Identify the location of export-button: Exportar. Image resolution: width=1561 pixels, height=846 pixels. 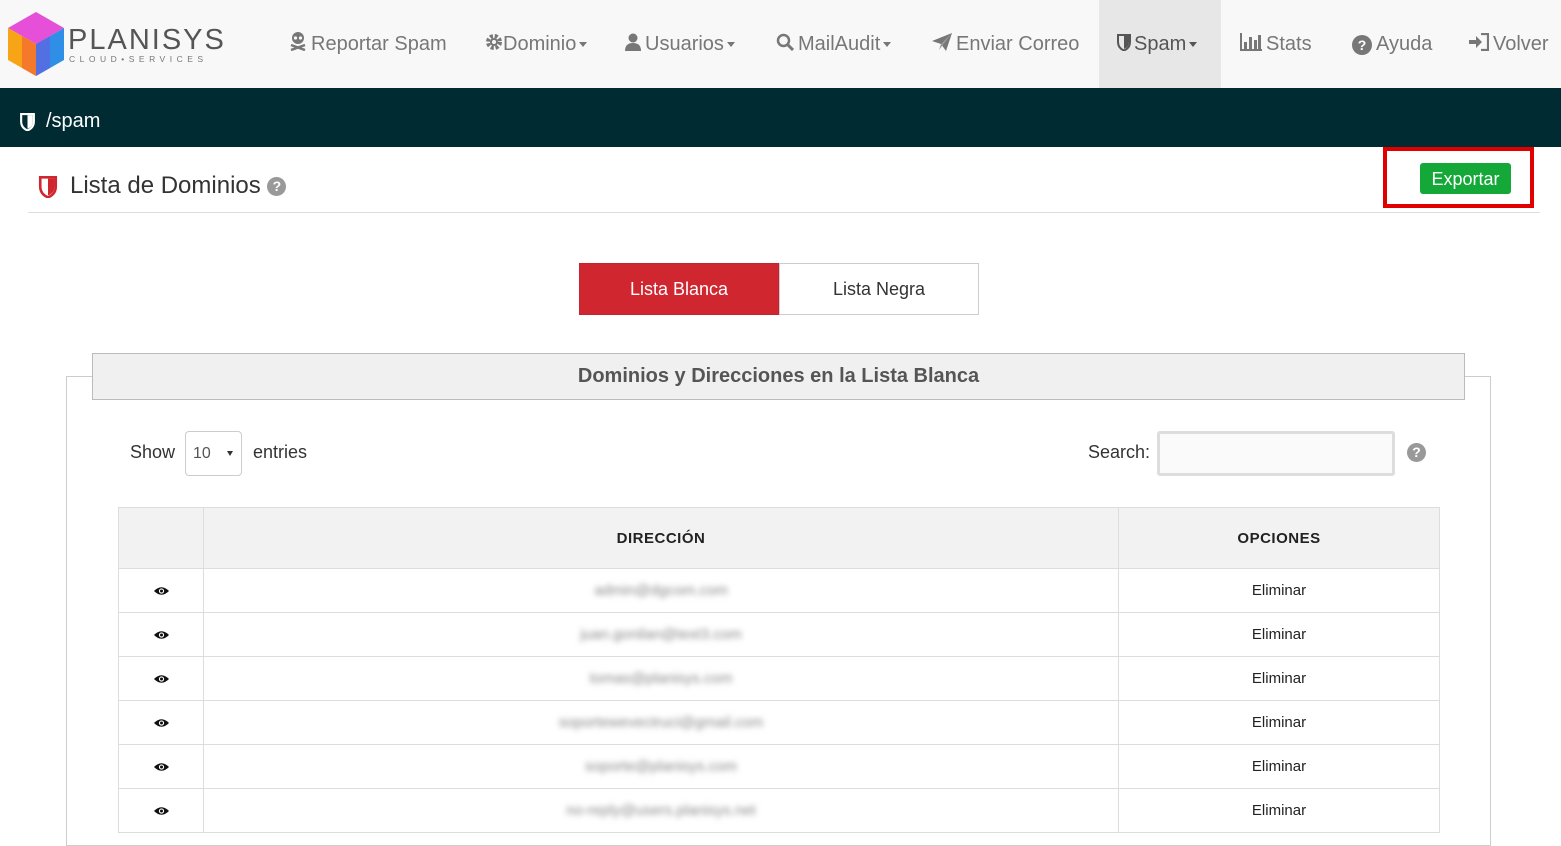
(1465, 178).